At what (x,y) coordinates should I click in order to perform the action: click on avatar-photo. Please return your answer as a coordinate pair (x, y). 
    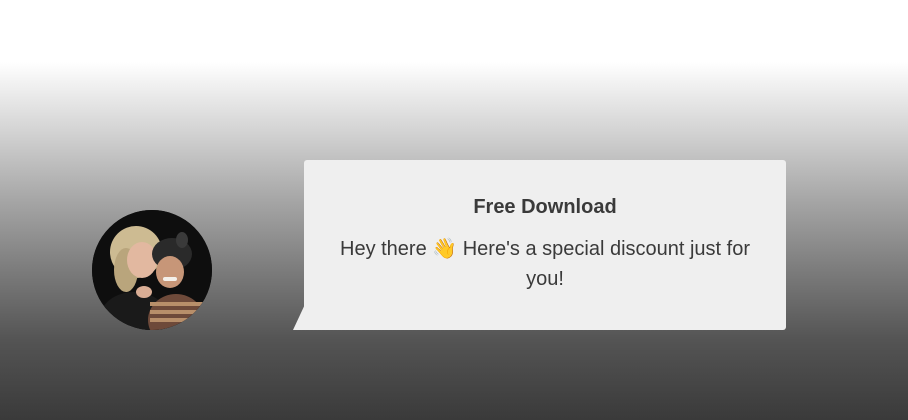
    Looking at the image, I should click on (152, 270).